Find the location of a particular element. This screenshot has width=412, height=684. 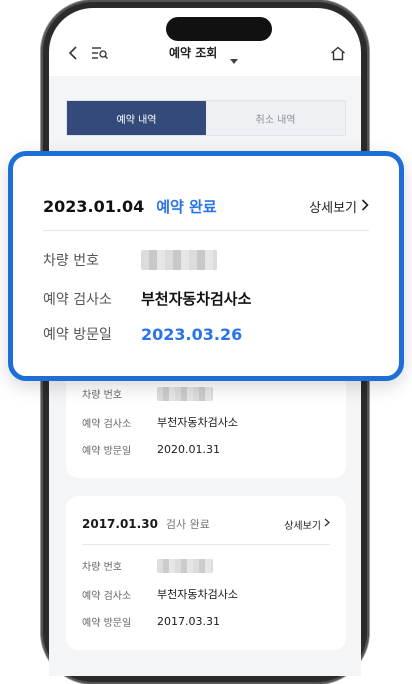

home-icon is located at coordinates (338, 53).